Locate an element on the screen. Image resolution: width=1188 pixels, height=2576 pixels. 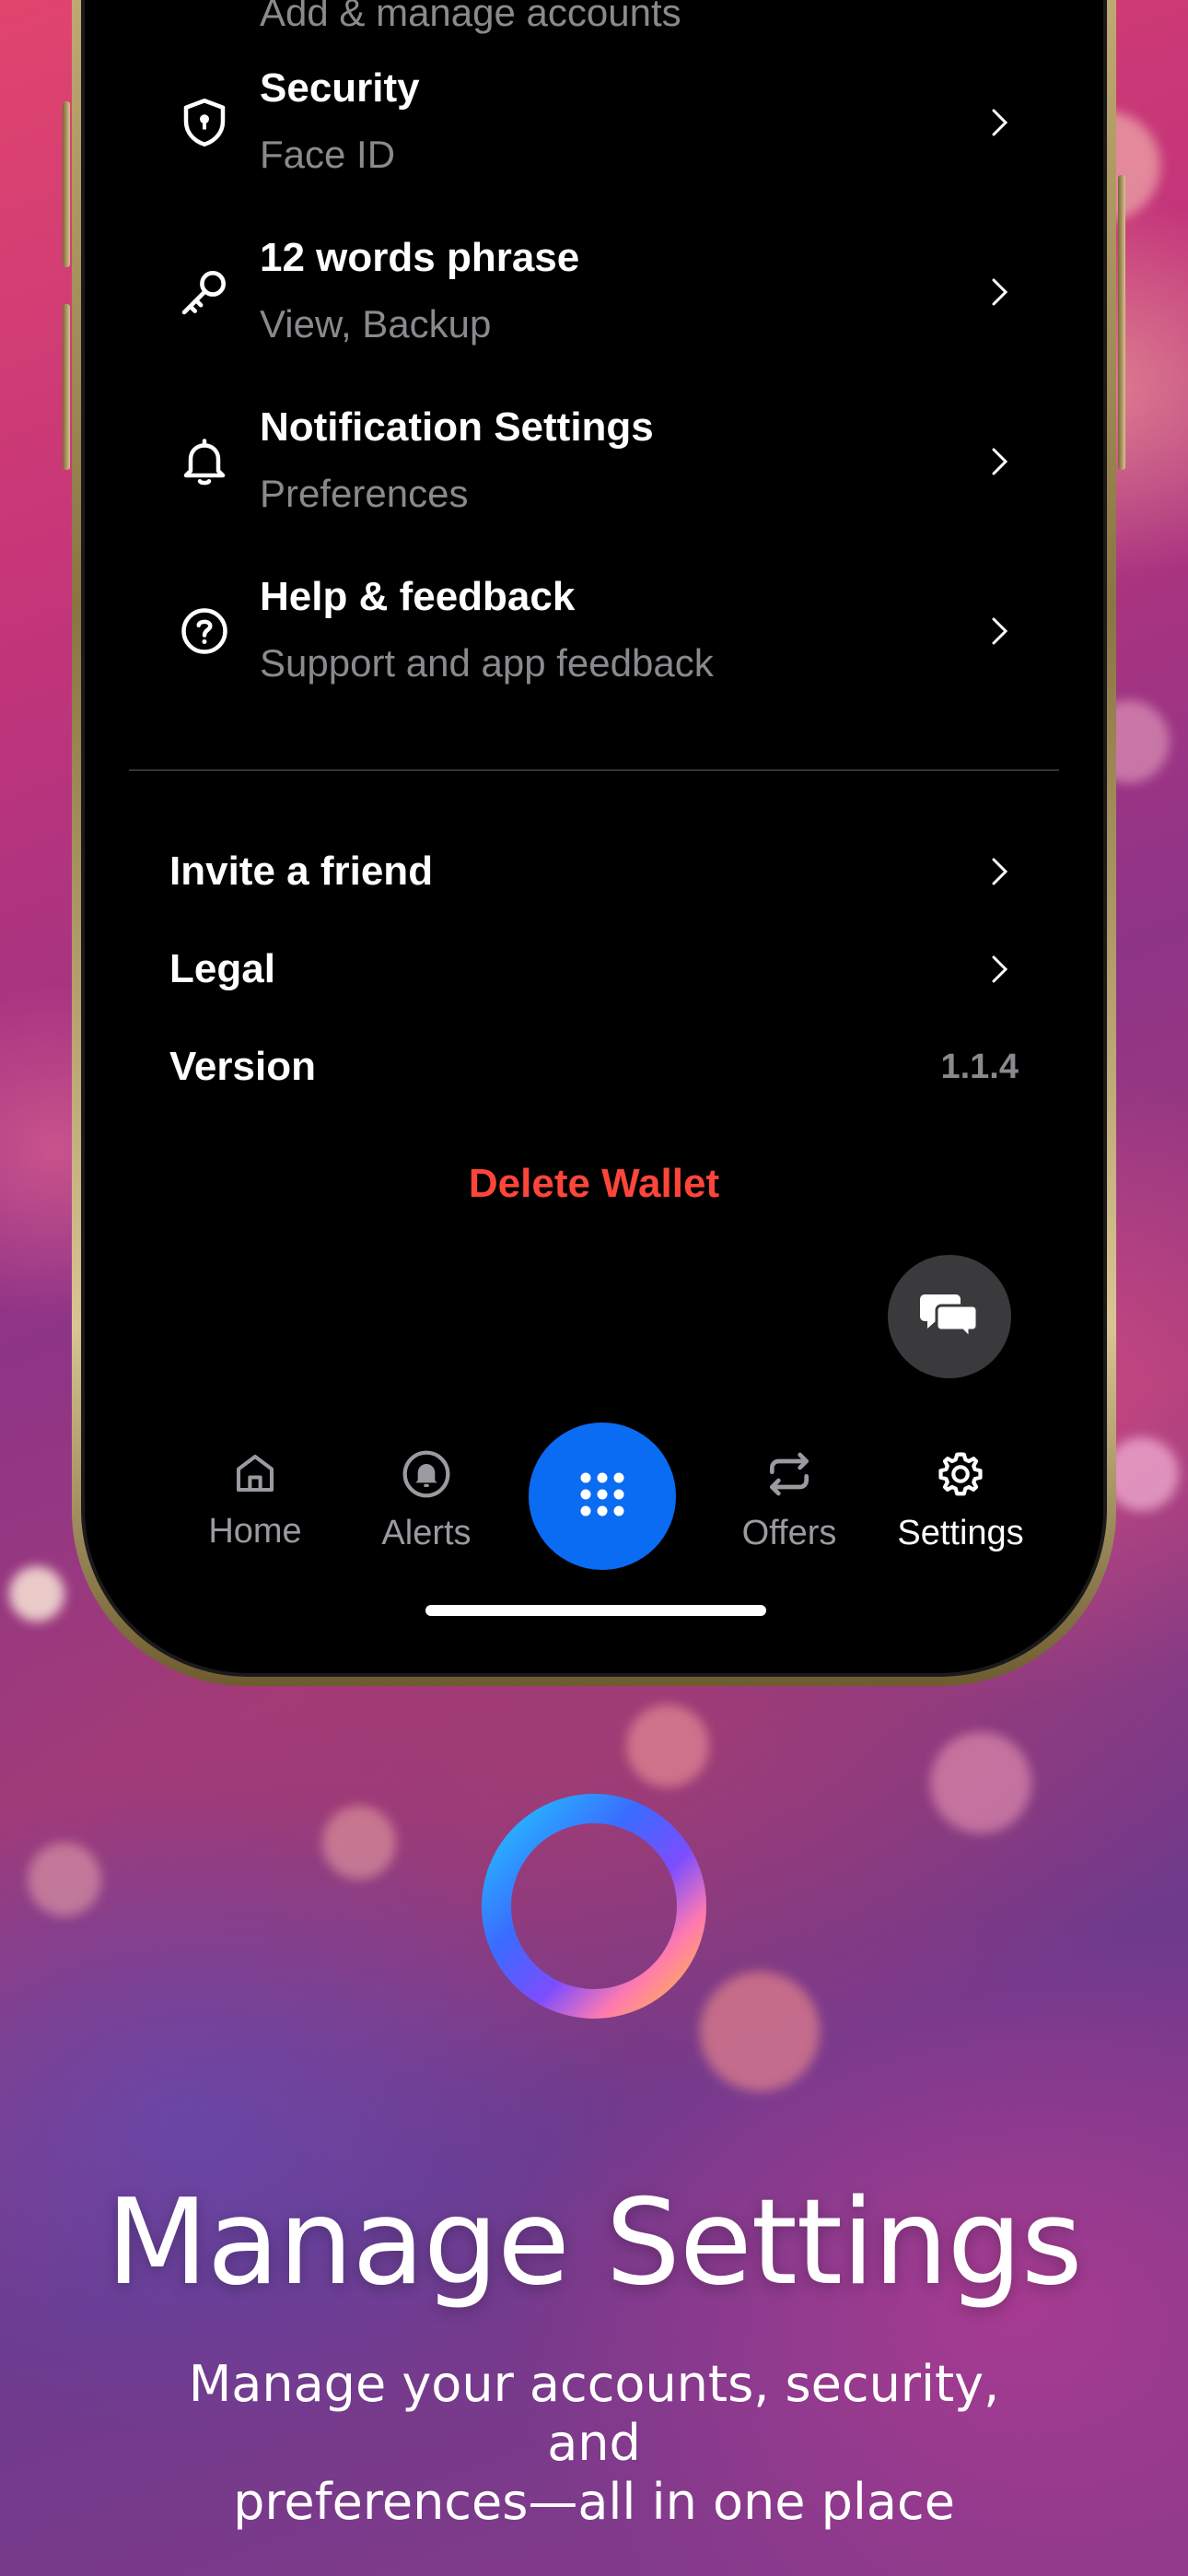
invite-friend-label: Invite a friend is located at coordinates (301, 871).